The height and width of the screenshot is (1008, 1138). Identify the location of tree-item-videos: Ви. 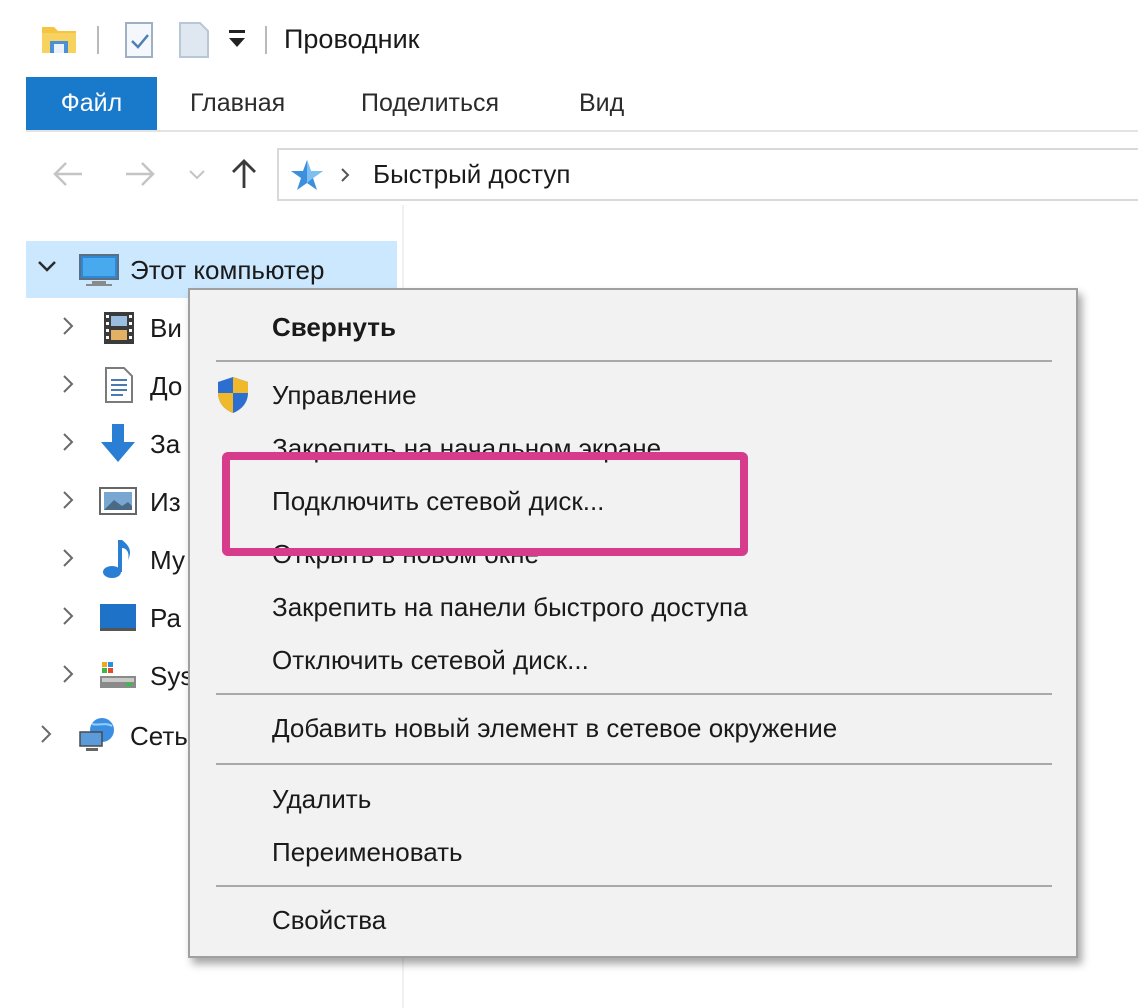
(130, 328).